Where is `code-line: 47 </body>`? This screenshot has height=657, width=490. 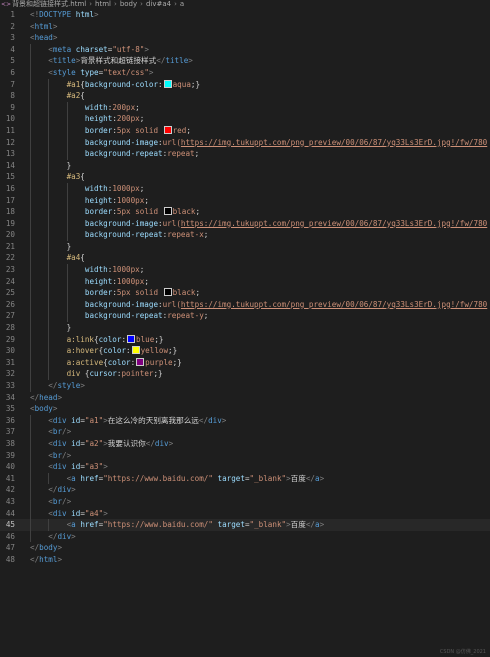 code-line: 47 </body> is located at coordinates (245, 548).